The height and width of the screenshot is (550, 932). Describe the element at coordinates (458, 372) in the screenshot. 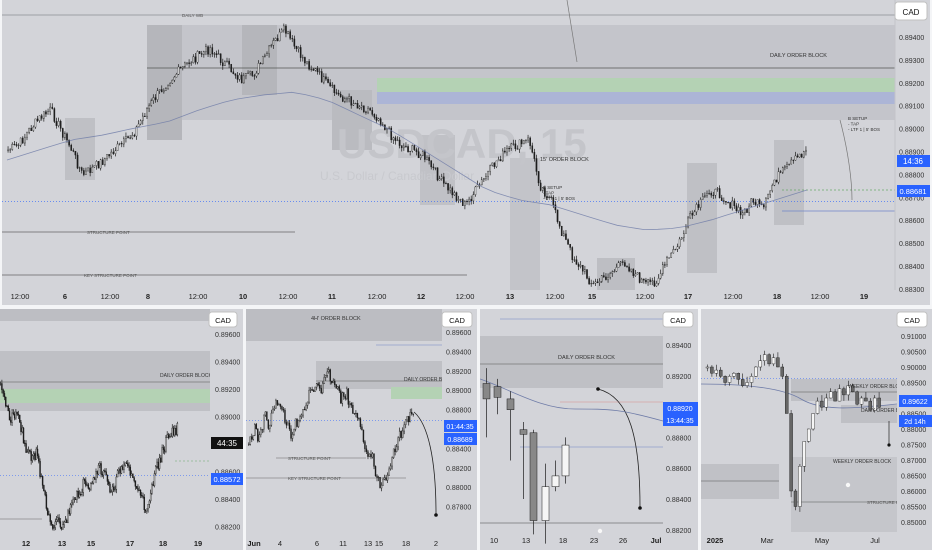

I see `bm-price-tick: 0.89200` at that location.